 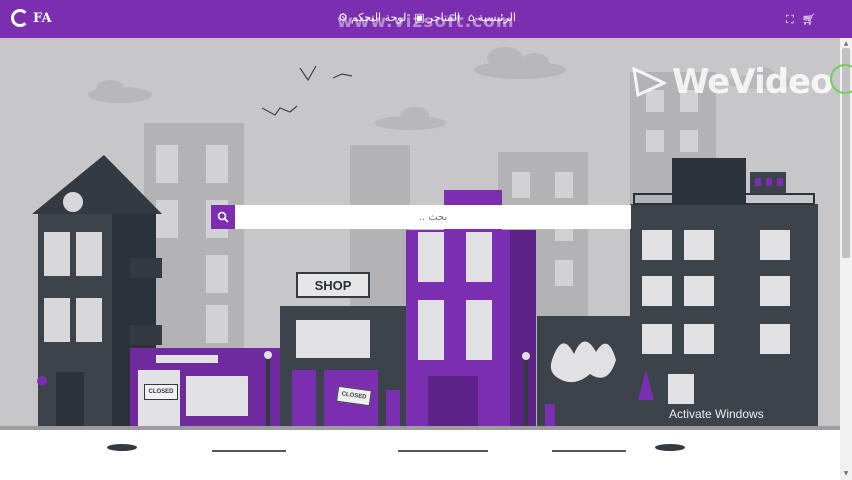 I want to click on birds, so click(x=307, y=90).